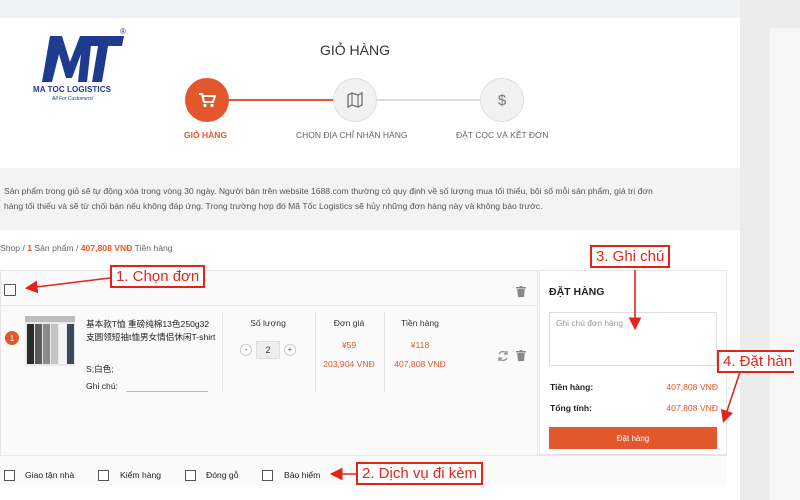 The image size is (800, 500). I want to click on service-inspection-checkbox, so click(103, 475).